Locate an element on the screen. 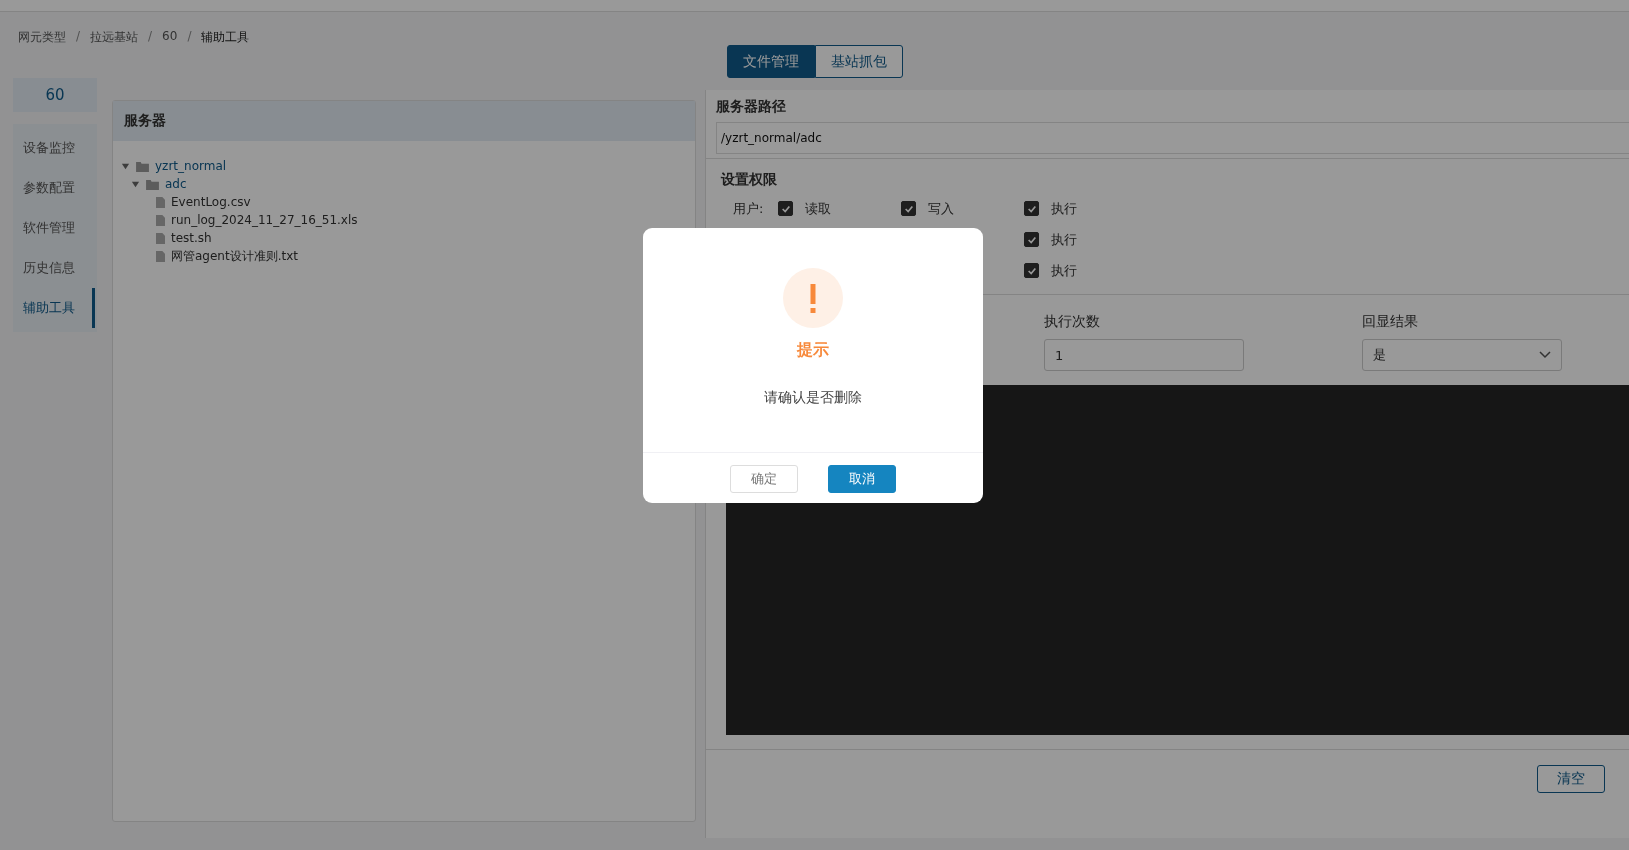 Image resolution: width=1629 pixels, height=850 pixels. field-label: 执行次数 is located at coordinates (1072, 322).